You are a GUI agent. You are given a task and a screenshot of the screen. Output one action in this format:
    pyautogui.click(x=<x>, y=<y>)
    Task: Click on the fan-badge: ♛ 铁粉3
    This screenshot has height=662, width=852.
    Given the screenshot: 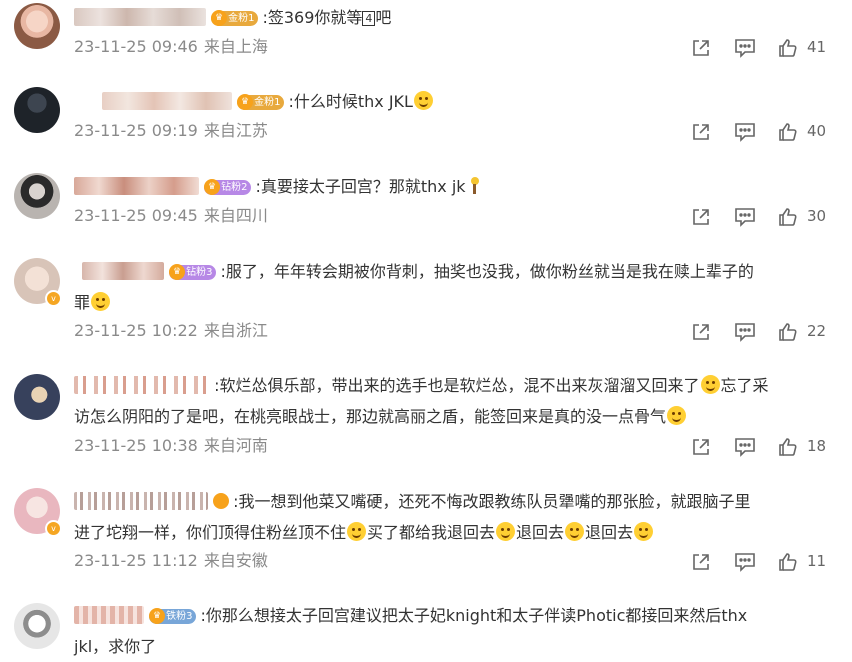 What is the action you would take?
    pyautogui.click(x=173, y=616)
    